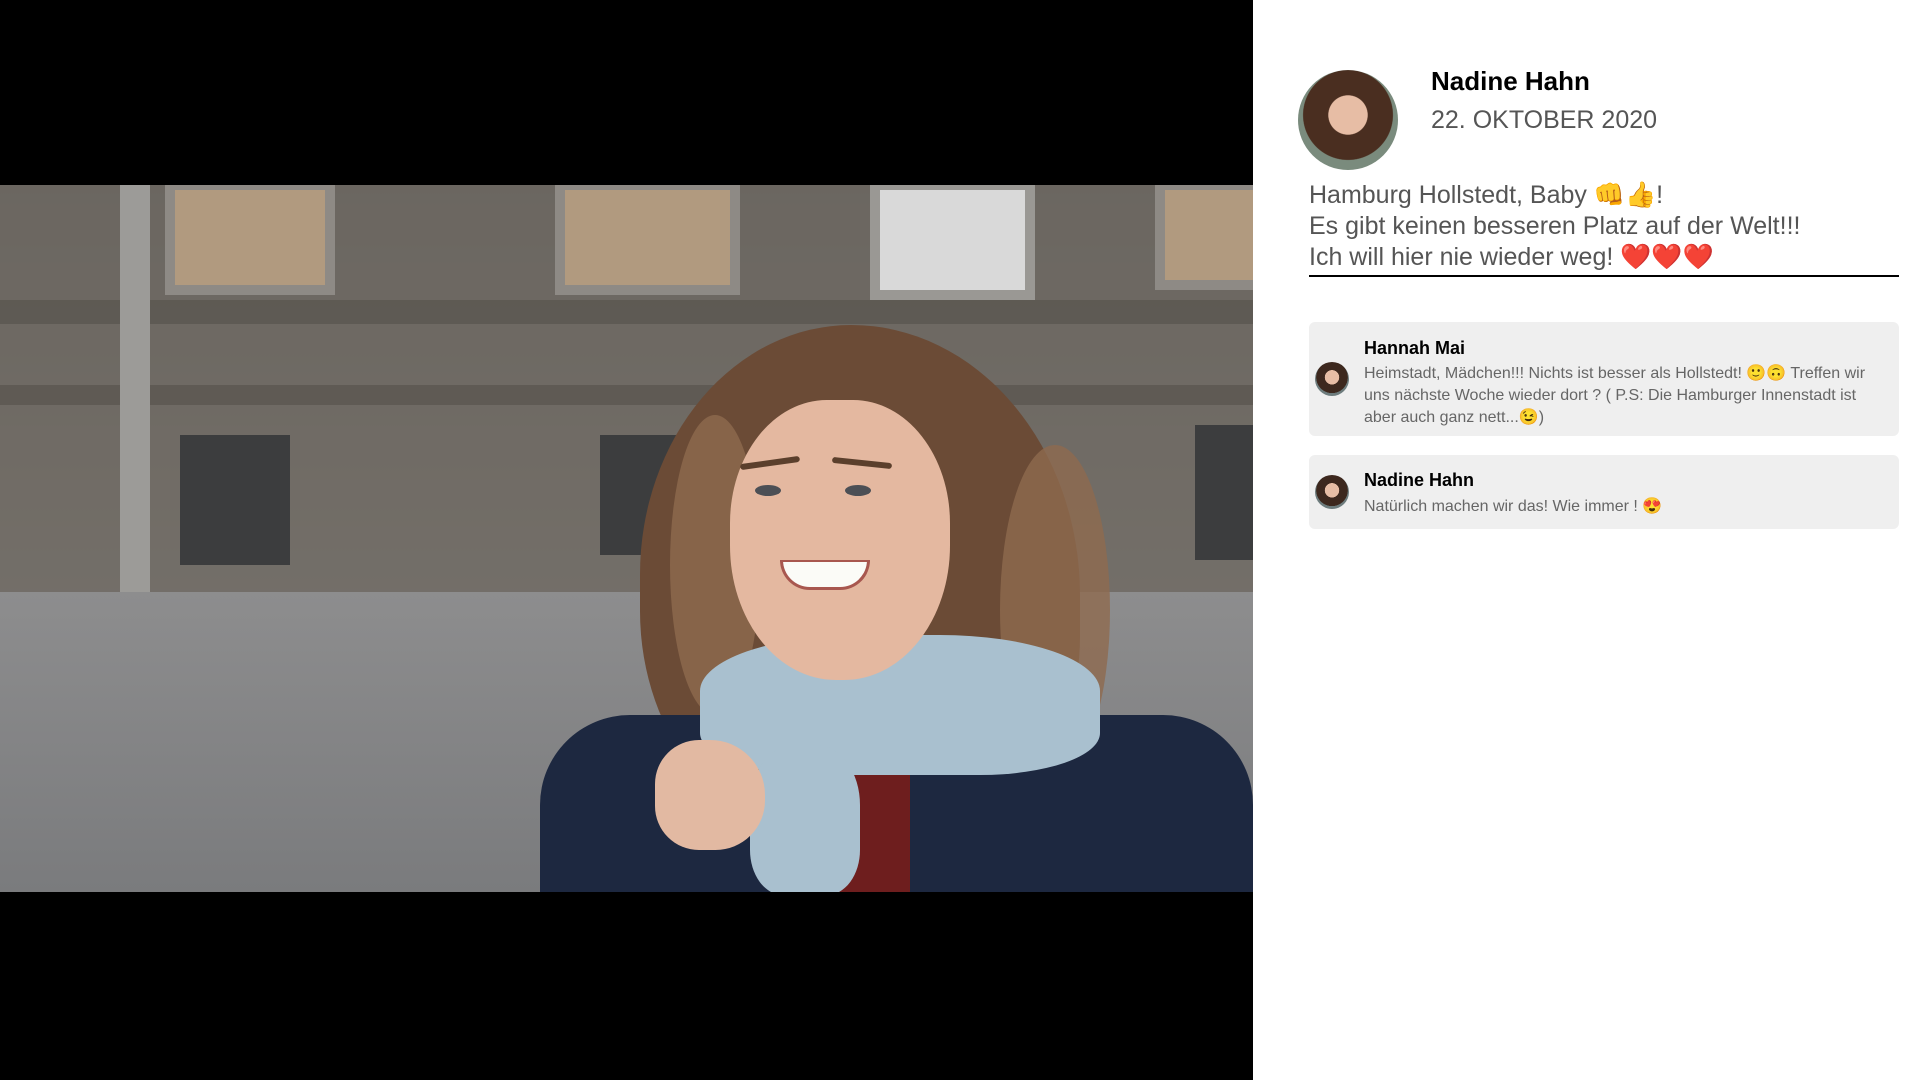 This screenshot has height=1080, width=1920. What do you see at coordinates (1414, 348) in the screenshot?
I see `comment-author: Hannah Mai` at bounding box center [1414, 348].